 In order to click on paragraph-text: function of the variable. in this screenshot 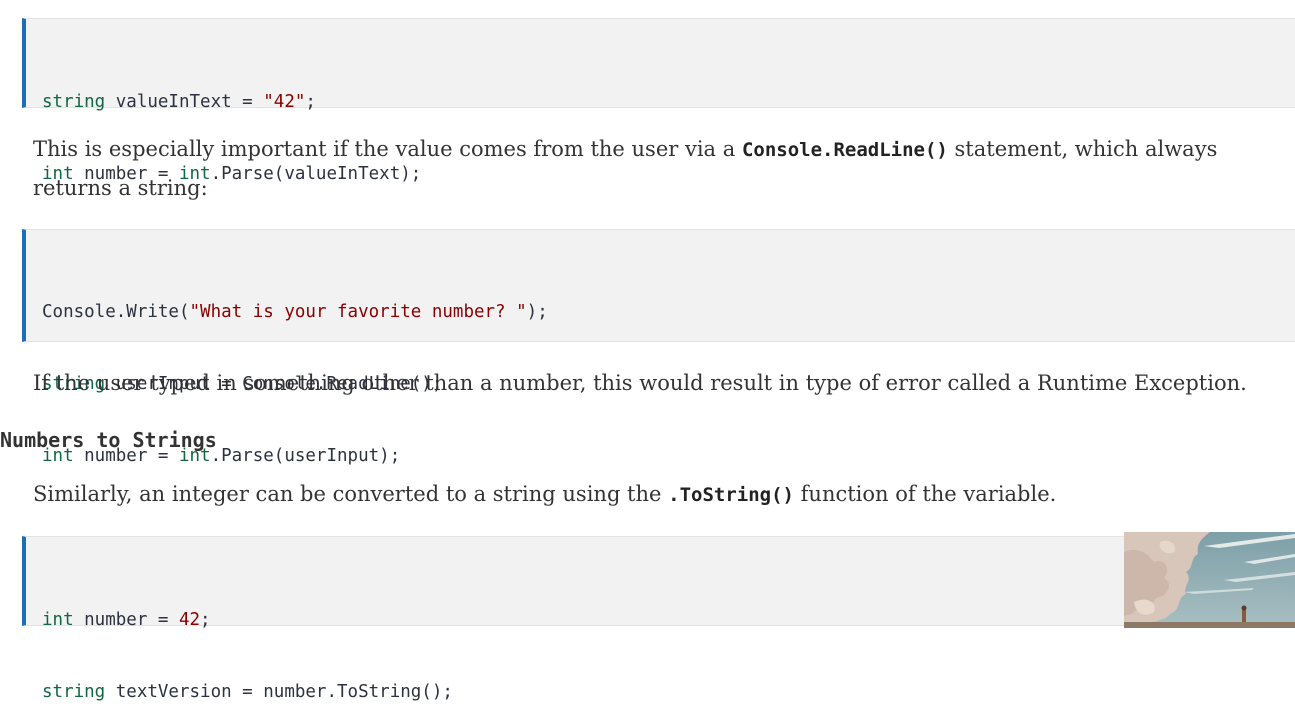, I will do `click(925, 494)`.